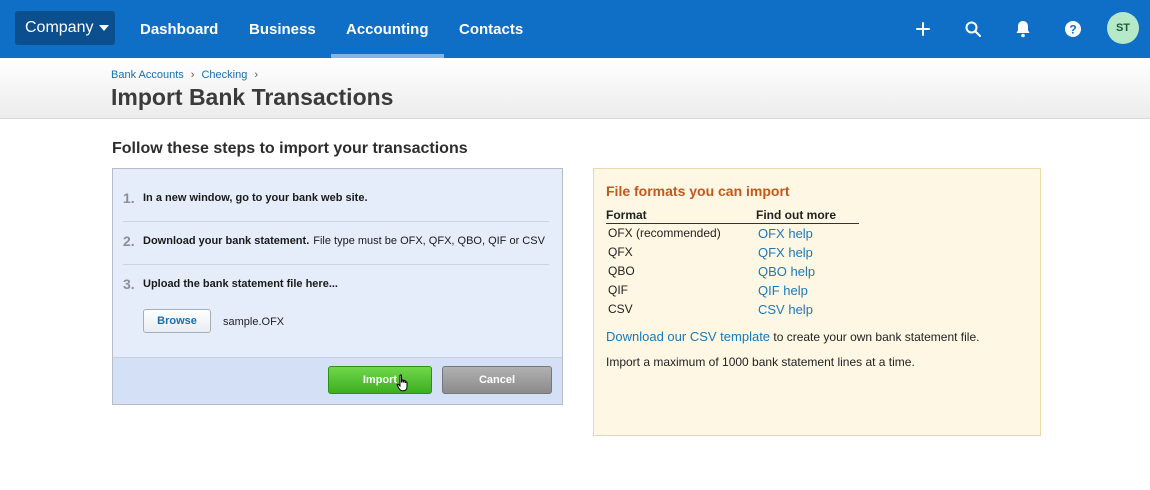 The height and width of the screenshot is (490, 1150). Describe the element at coordinates (380, 380) in the screenshot. I see `import-button: Import` at that location.